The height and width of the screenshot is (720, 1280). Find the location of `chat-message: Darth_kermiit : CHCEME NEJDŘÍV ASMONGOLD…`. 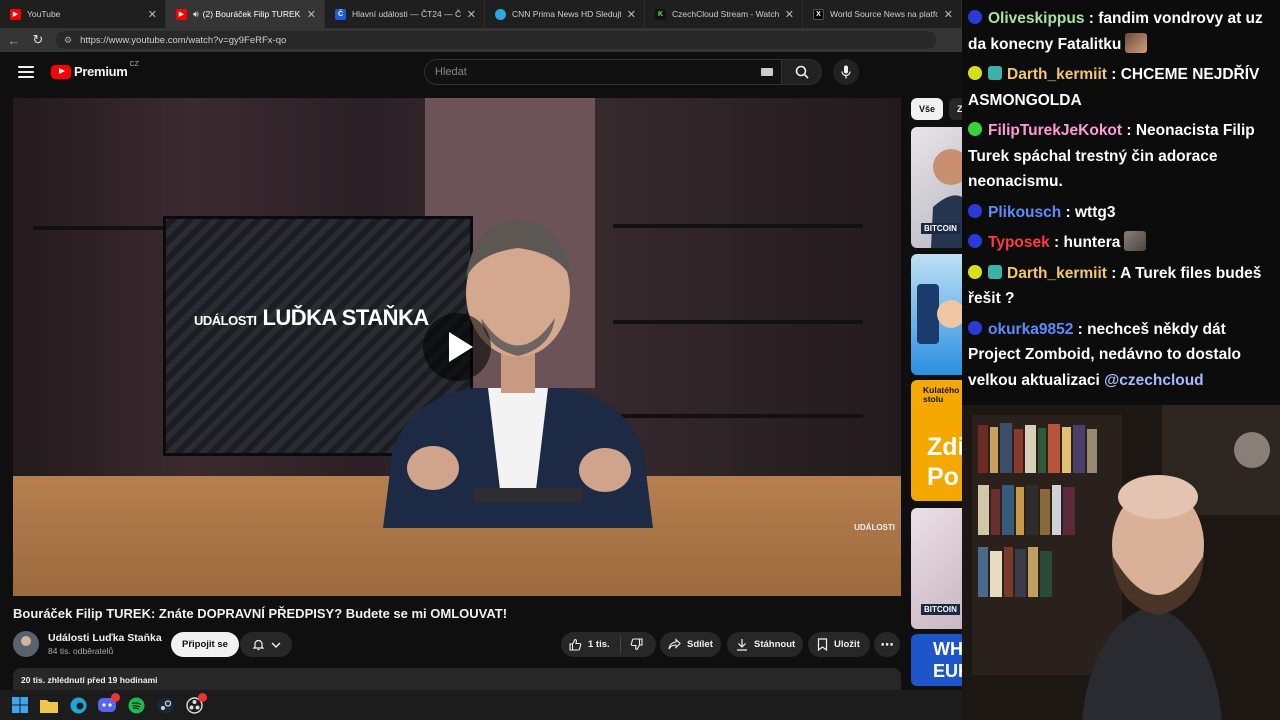

chat-message: Darth_kermiit : CHCEME NEJDŘÍV ASMONGOLD… is located at coordinates (1114, 87).